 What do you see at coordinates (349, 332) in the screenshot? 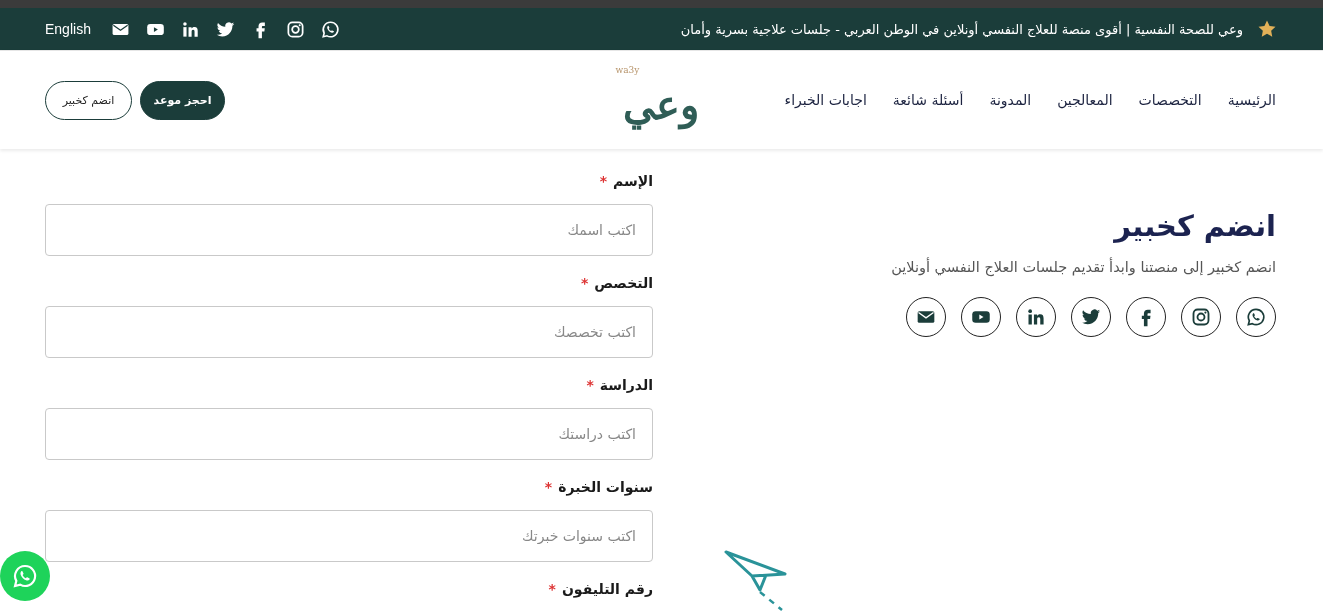
I see `text-field: اكتب تخصصك` at bounding box center [349, 332].